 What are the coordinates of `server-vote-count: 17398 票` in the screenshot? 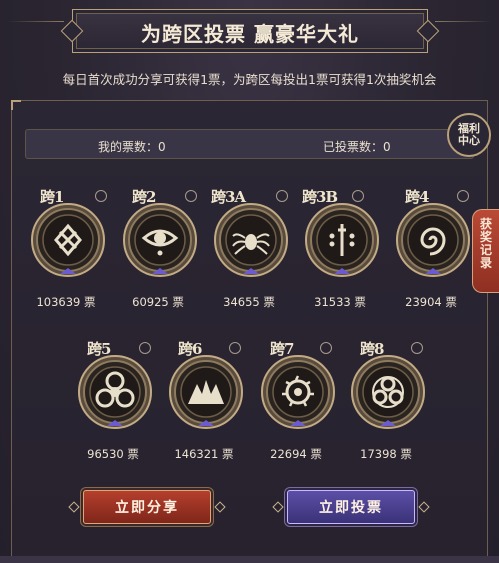 It's located at (386, 454).